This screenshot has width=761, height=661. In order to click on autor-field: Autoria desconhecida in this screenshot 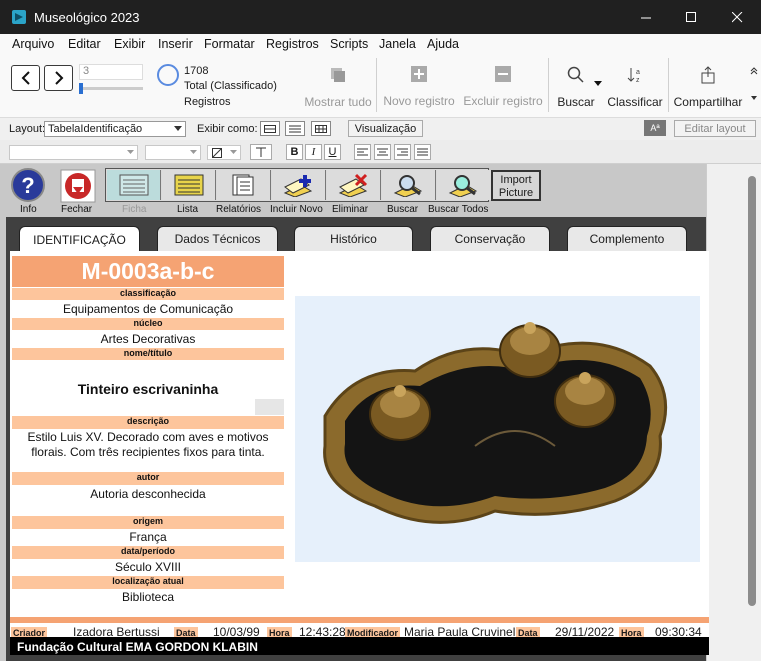, I will do `click(148, 494)`.